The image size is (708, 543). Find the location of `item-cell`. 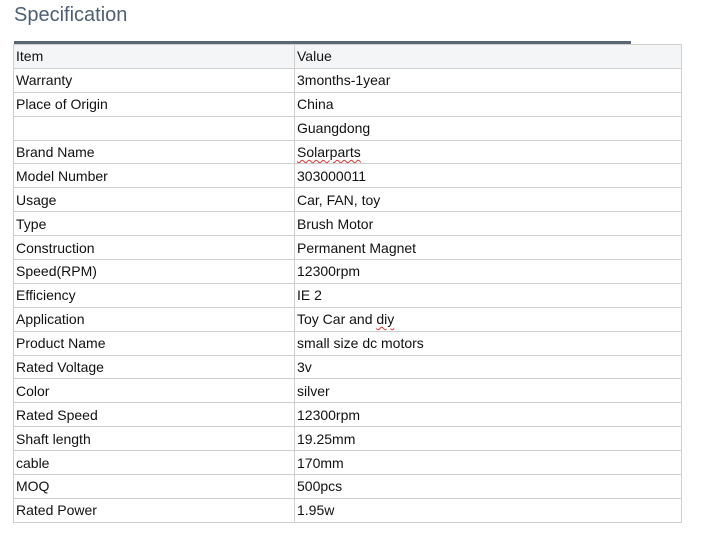

item-cell is located at coordinates (154, 128).